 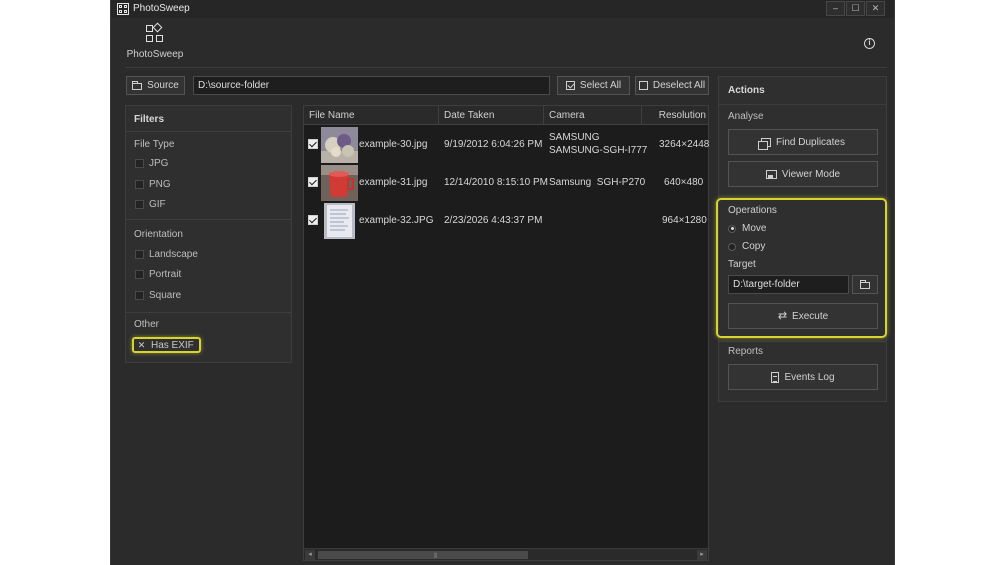 I want to click on camera: SAMSUNG-SGH-I777, so click(x=598, y=150).